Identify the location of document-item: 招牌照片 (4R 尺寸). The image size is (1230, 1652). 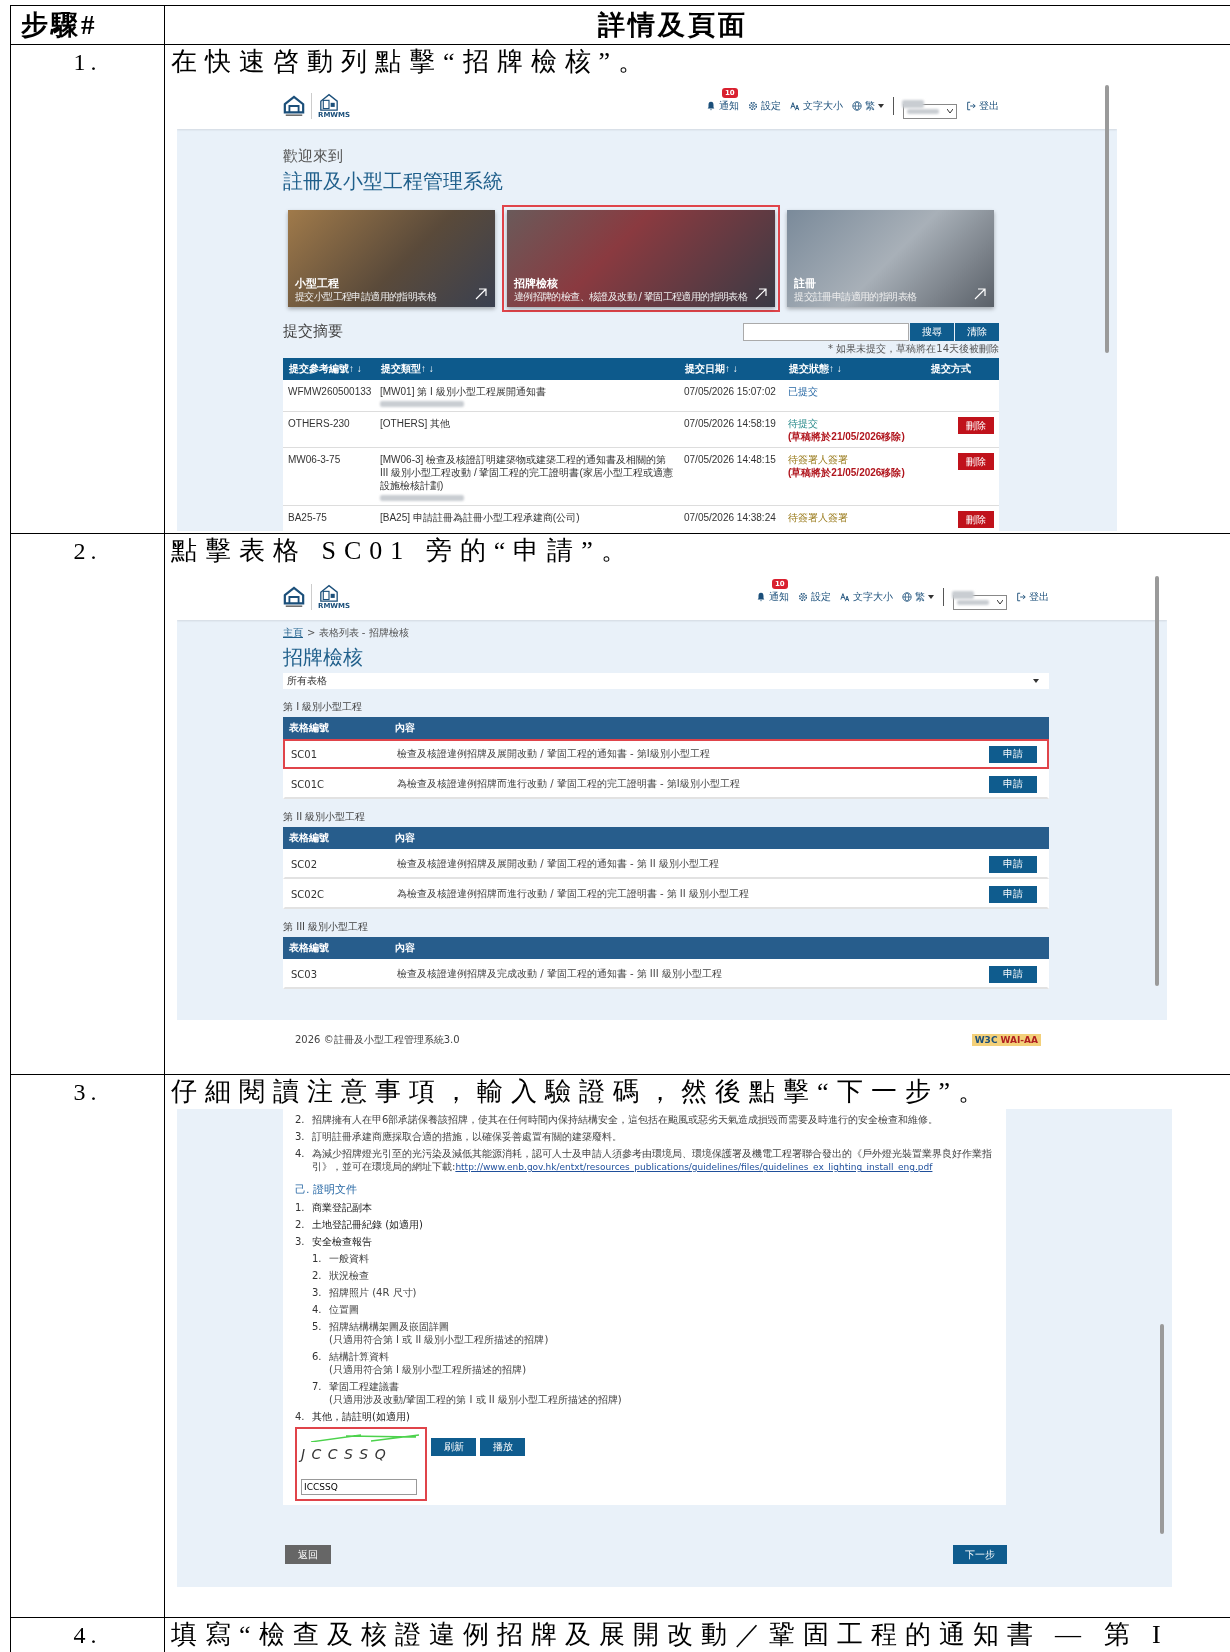
(373, 1292).